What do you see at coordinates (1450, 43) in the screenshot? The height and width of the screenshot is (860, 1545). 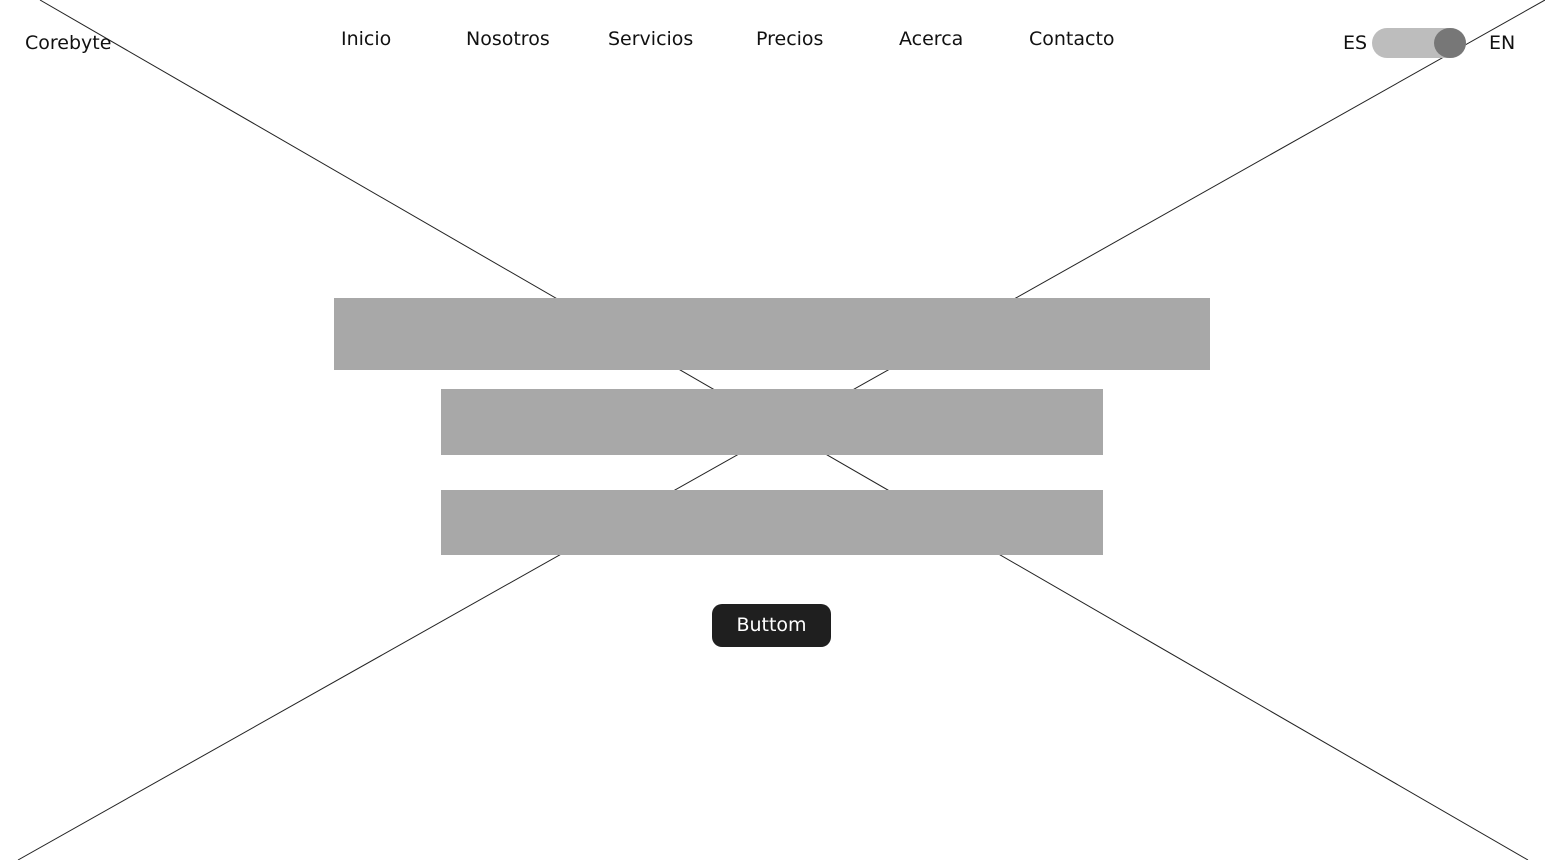 I see `language-toggle-knob` at bounding box center [1450, 43].